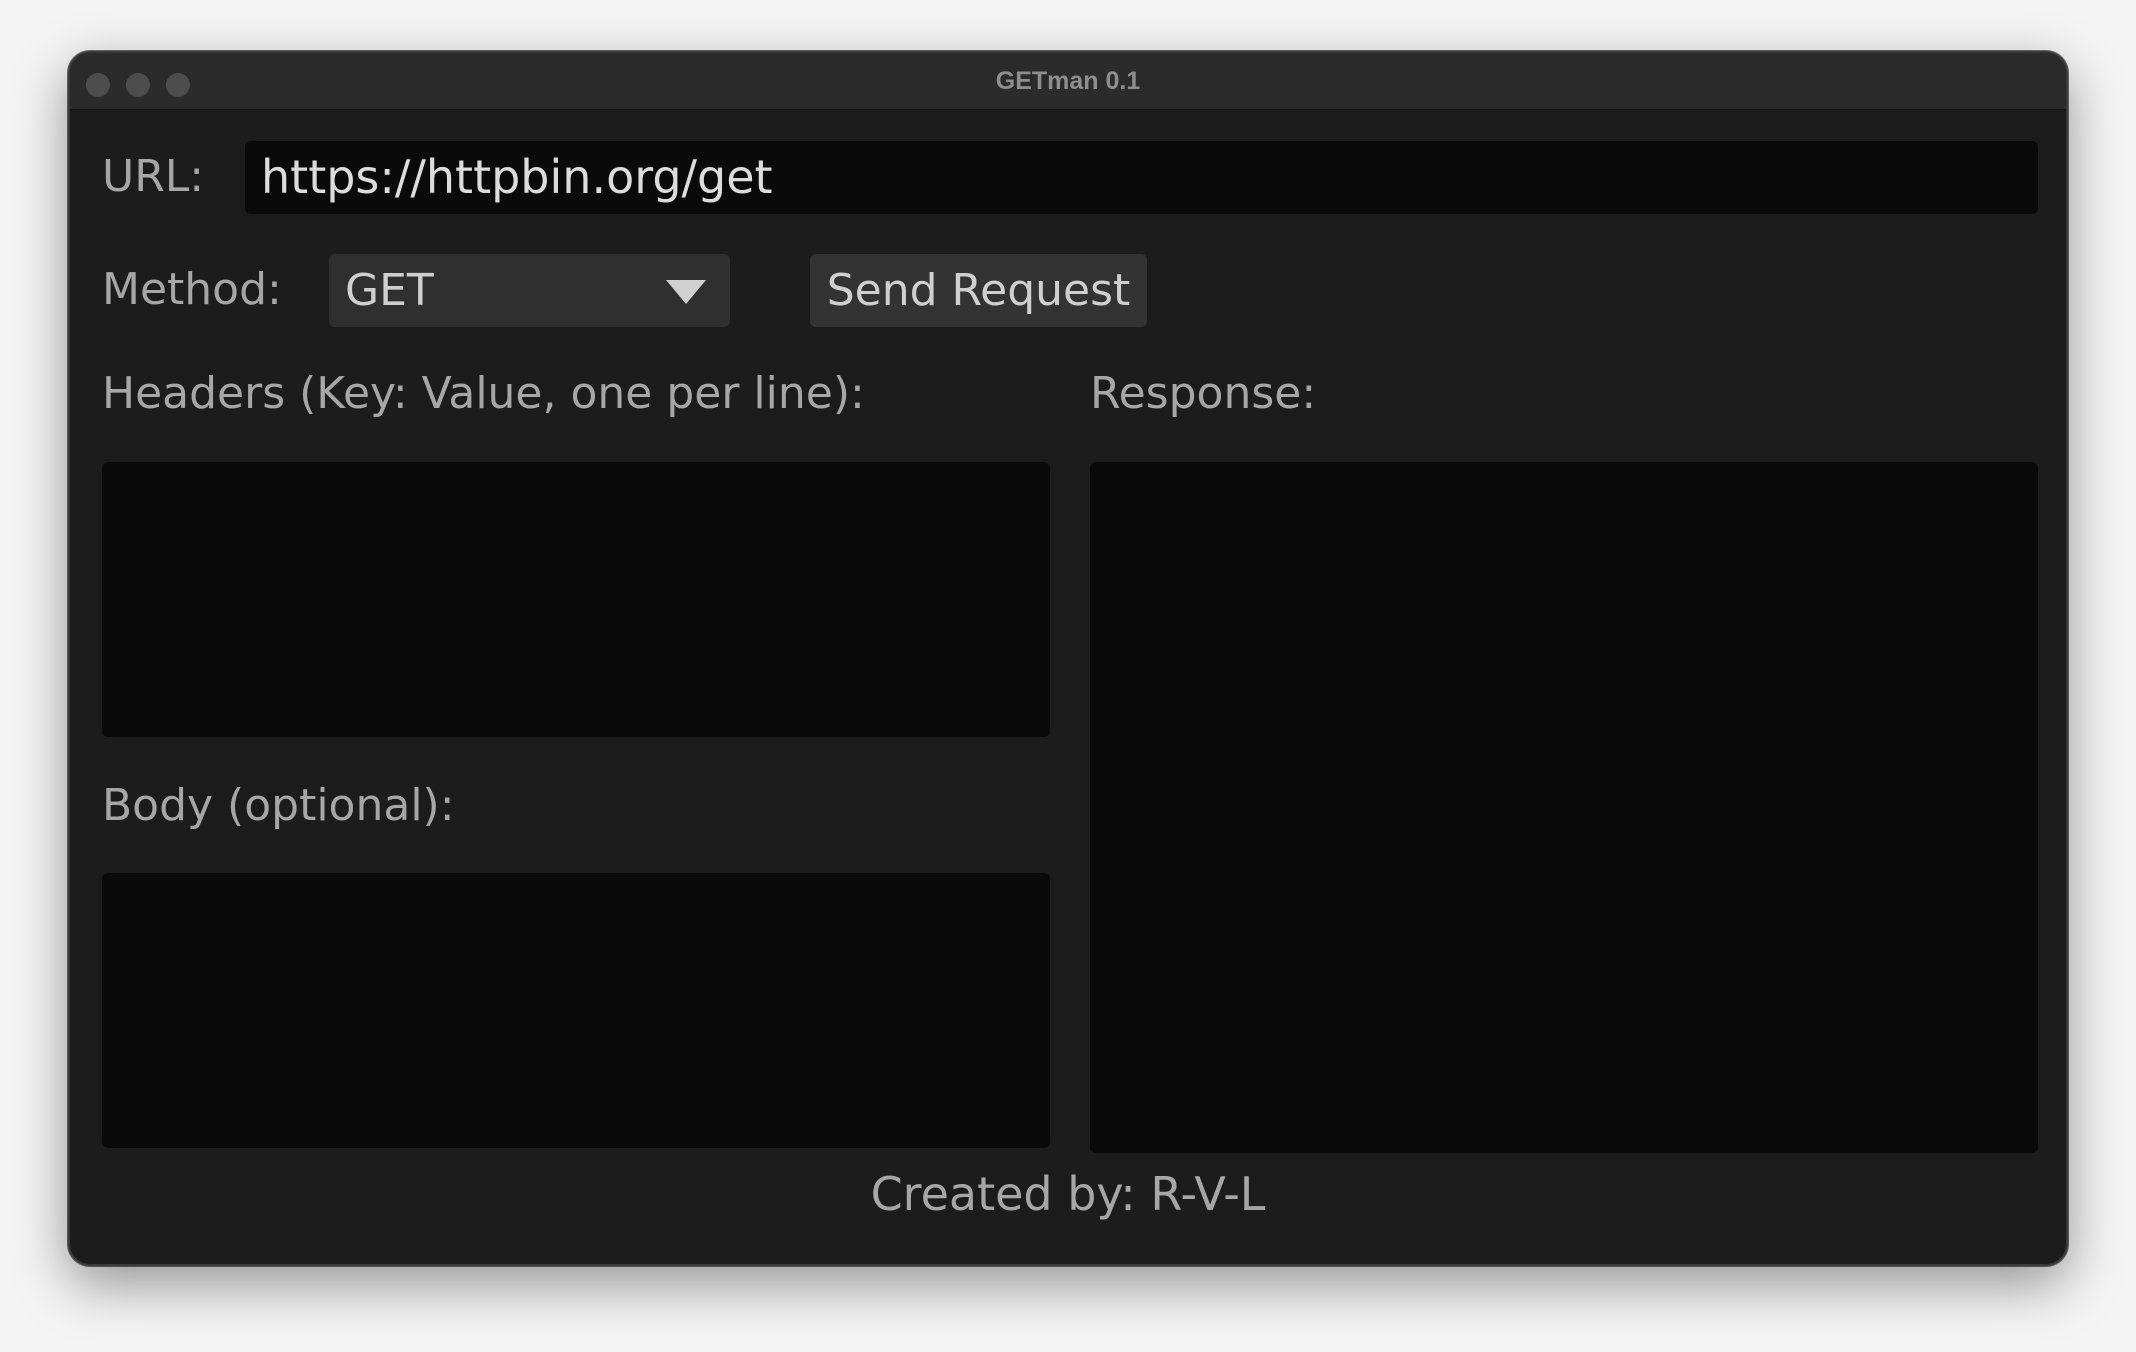  Describe the element at coordinates (1068, 1194) in the screenshot. I see `footer-credit: Created by: R-V-L` at that location.